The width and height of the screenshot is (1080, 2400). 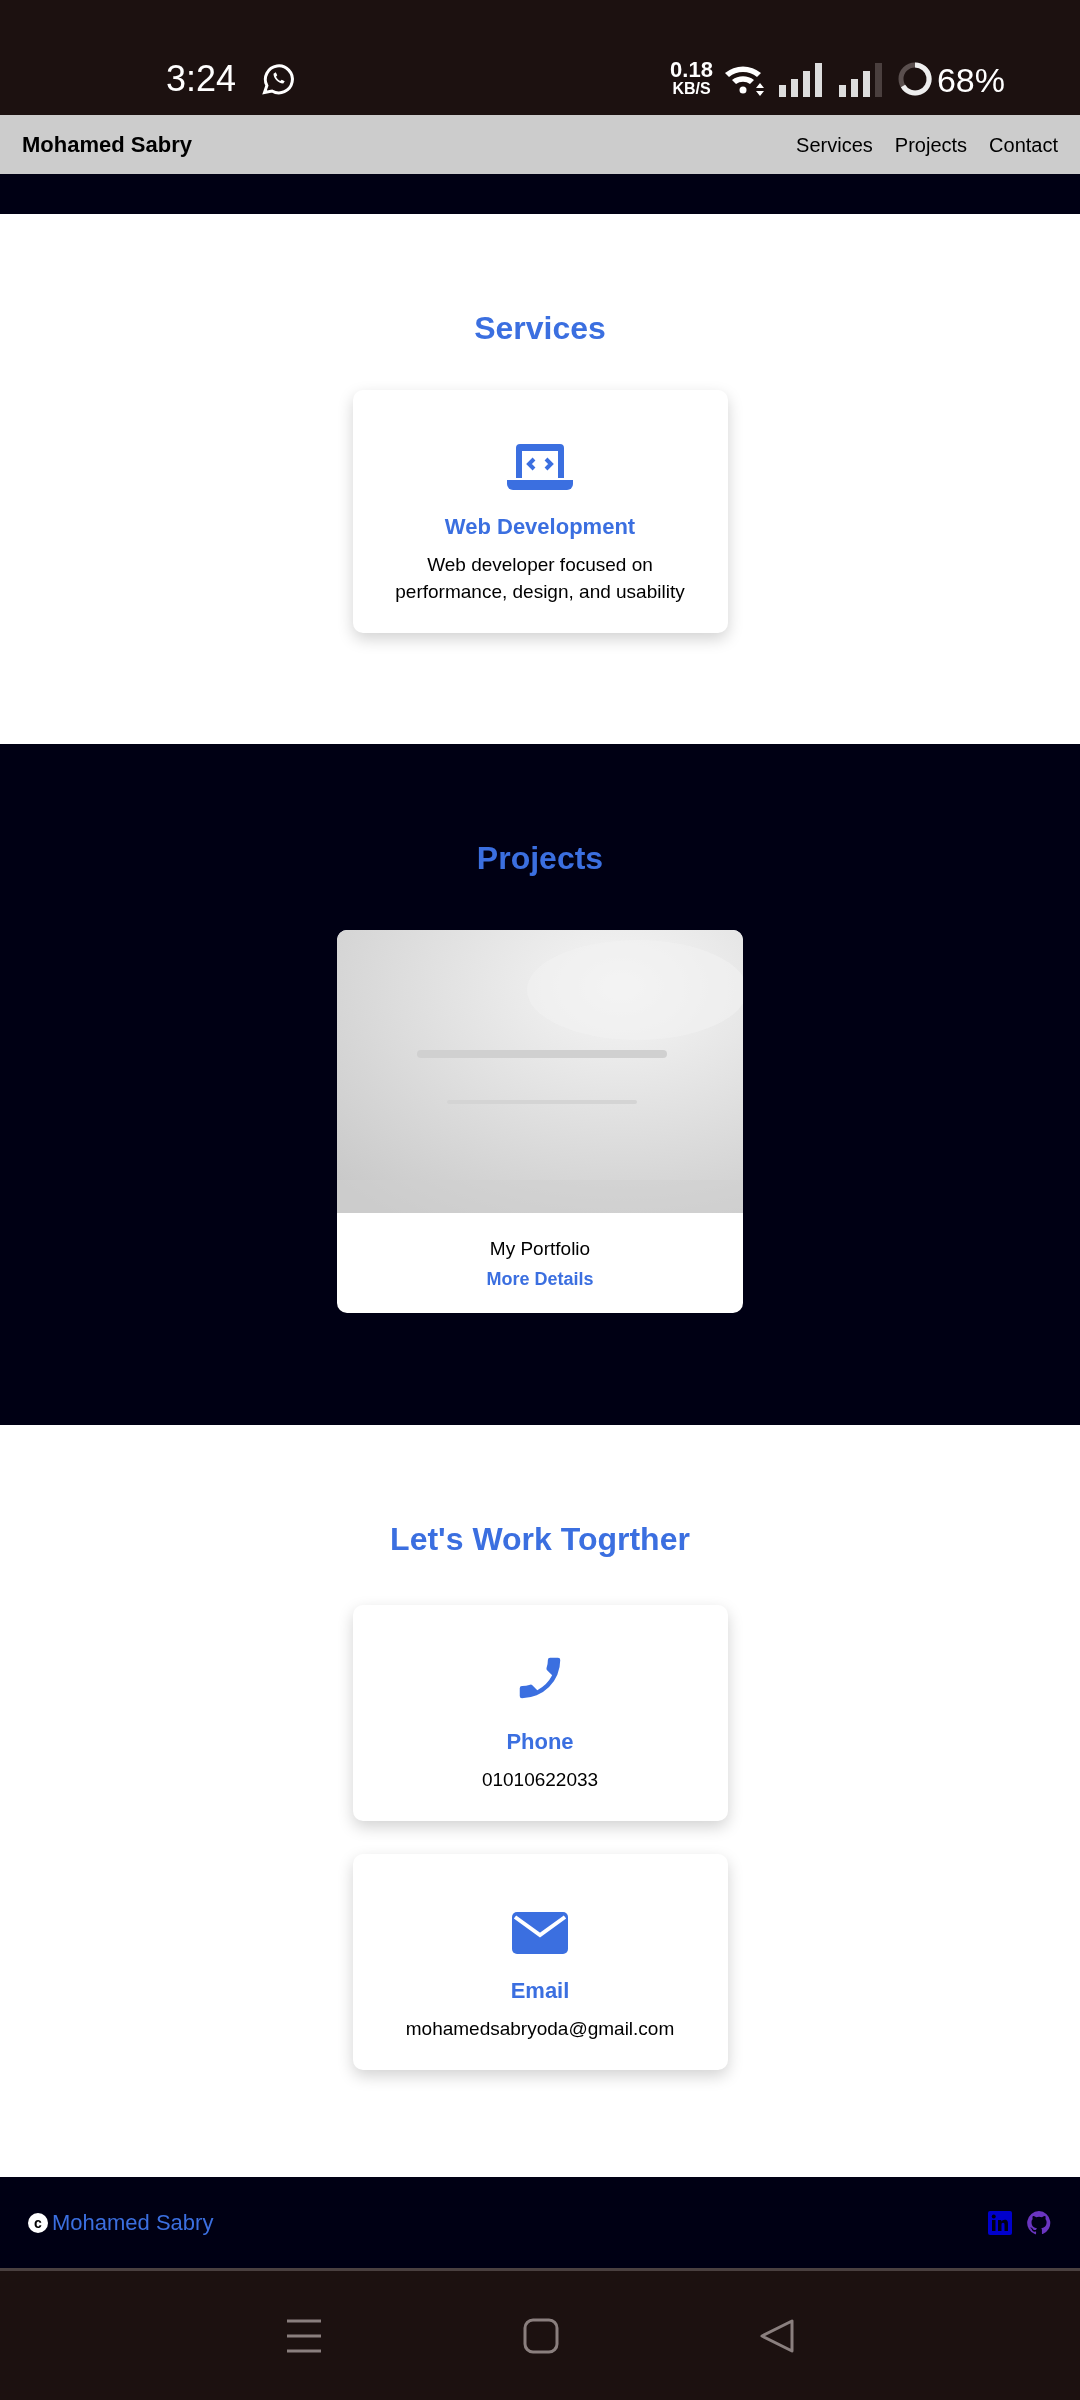 What do you see at coordinates (931, 144) in the screenshot?
I see `nav-link: Projects` at bounding box center [931, 144].